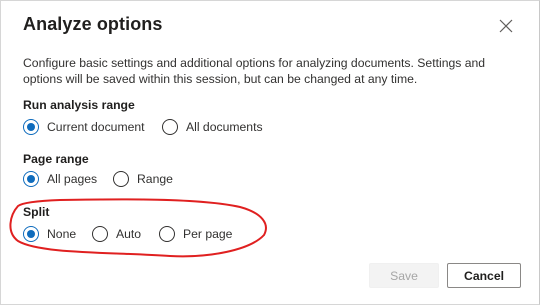  I want to click on radio-all-documents: All documents, so click(212, 127).